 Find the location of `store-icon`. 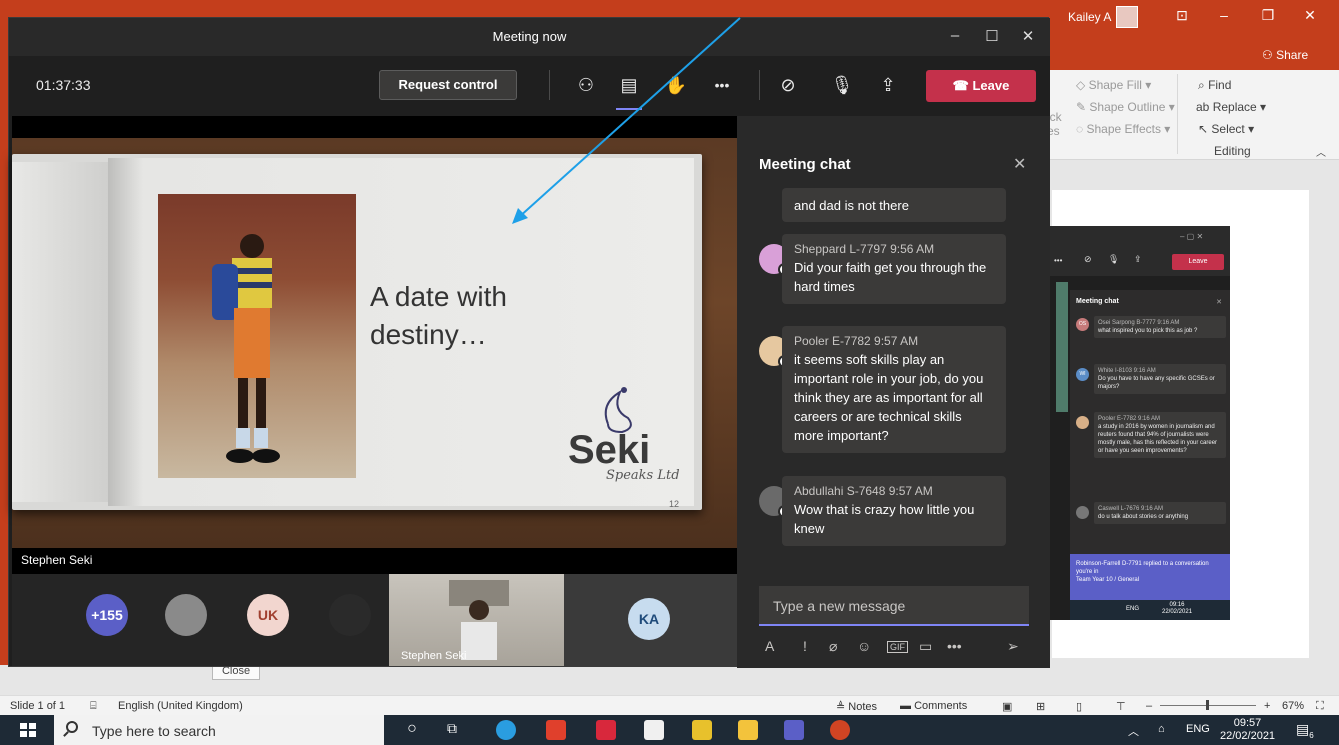

store-icon is located at coordinates (654, 730).